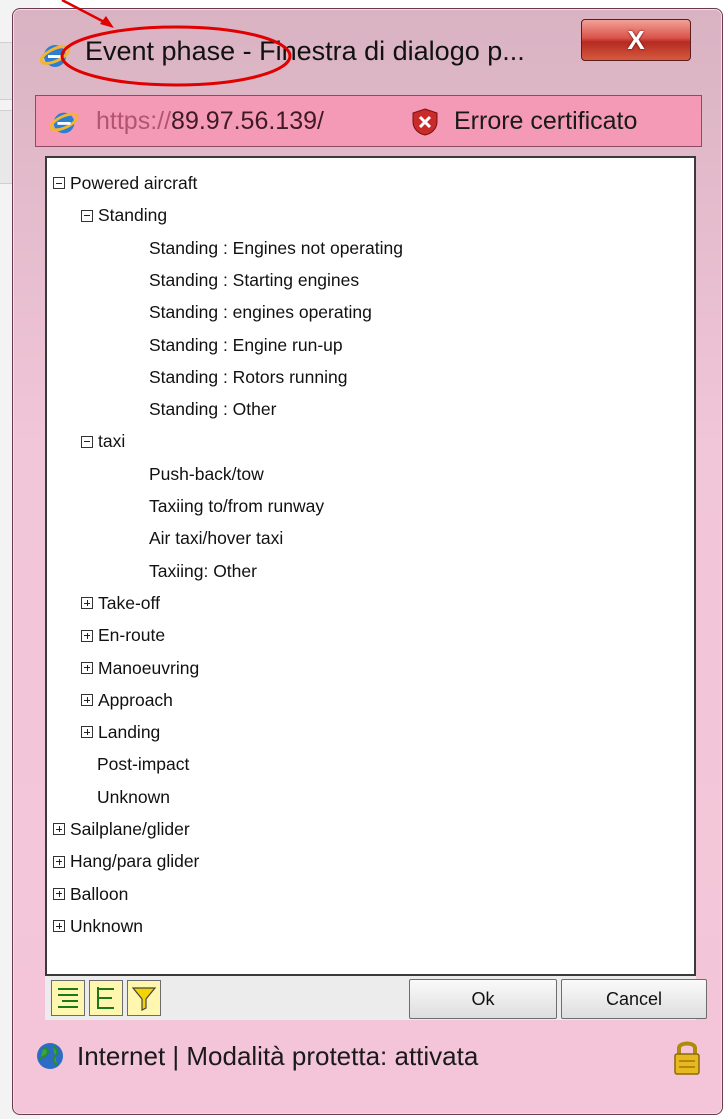 Image resolution: width=723 pixels, height=1119 pixels. I want to click on filter-button, so click(144, 998).